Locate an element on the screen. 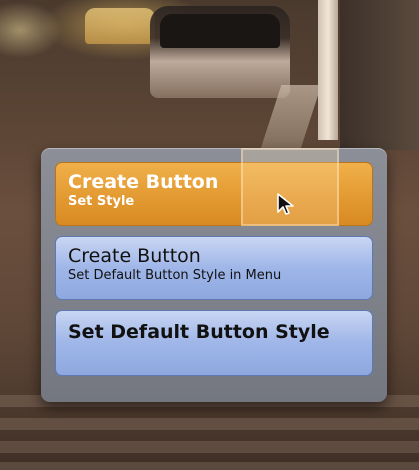  pointer-arrow-icon is located at coordinates (285, 204).